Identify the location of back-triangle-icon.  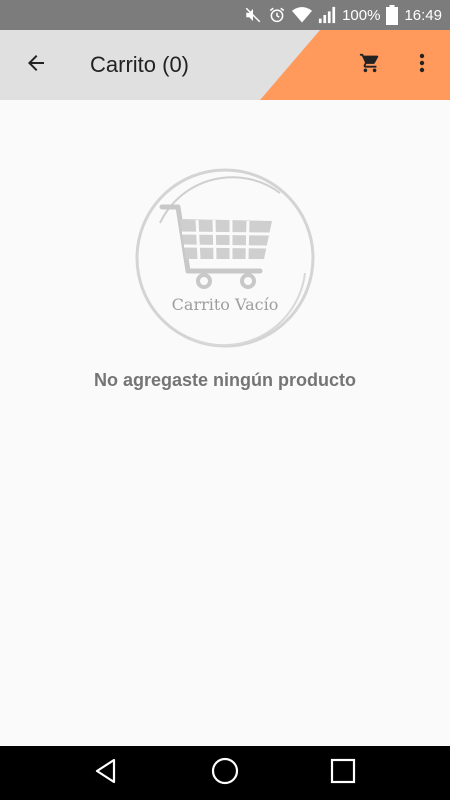
(106, 773).